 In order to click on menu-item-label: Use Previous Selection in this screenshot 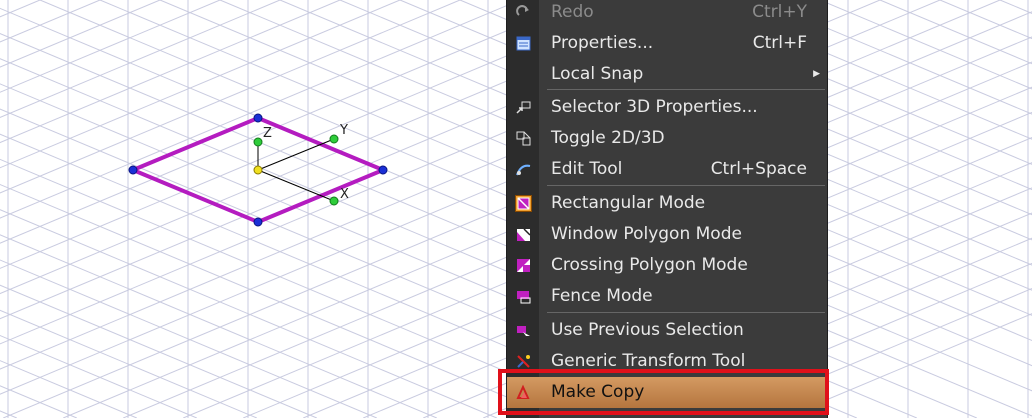, I will do `click(647, 330)`.